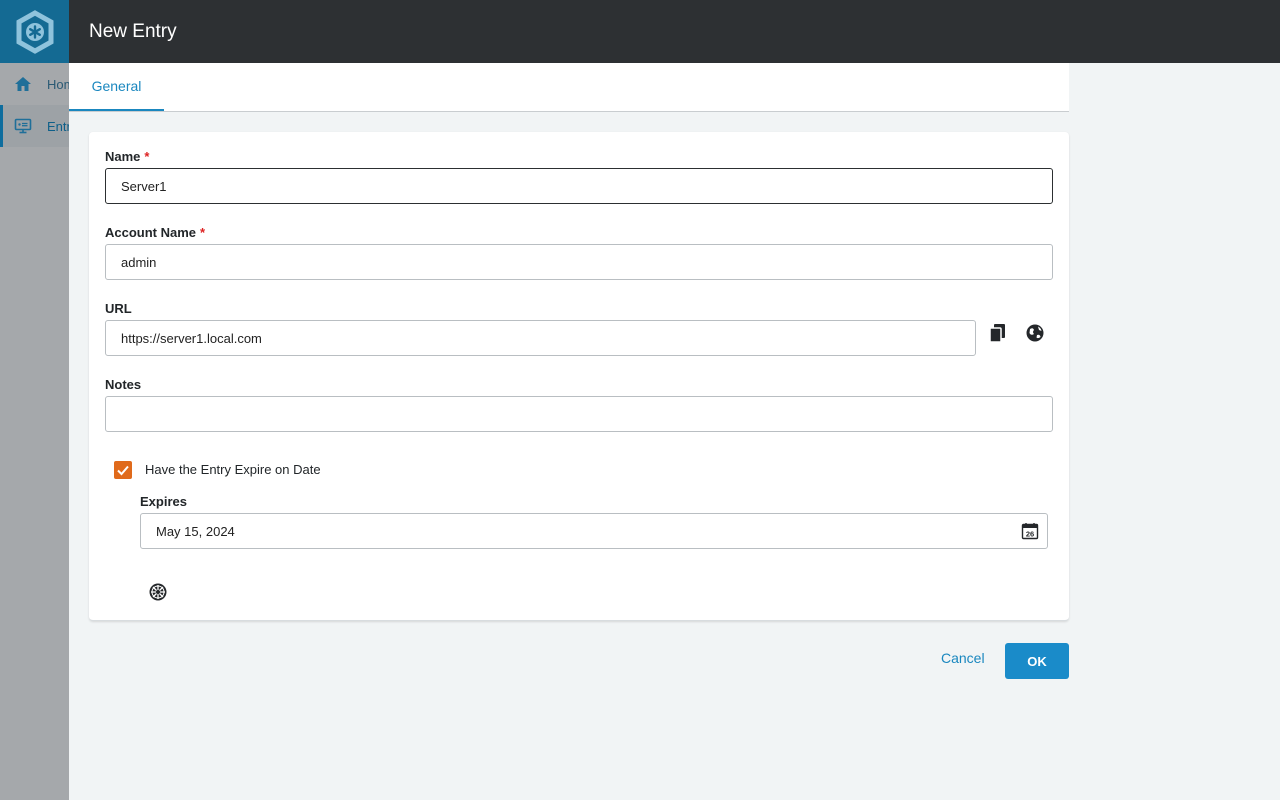 Image resolution: width=1280 pixels, height=800 pixels. What do you see at coordinates (579, 414) in the screenshot?
I see `notes-input` at bounding box center [579, 414].